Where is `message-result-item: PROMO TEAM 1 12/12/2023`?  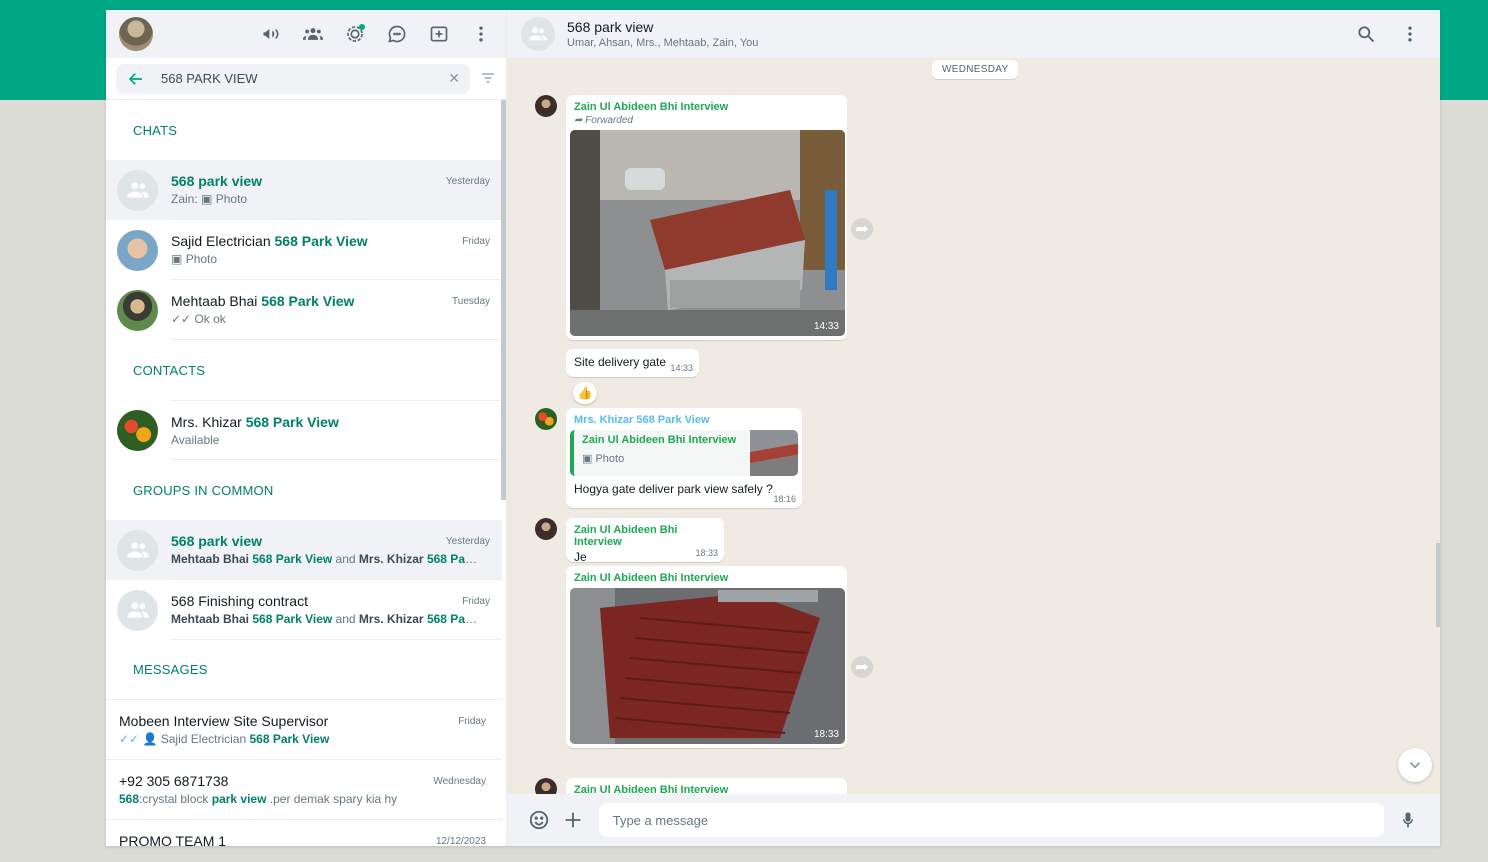
message-result-item: PROMO TEAM 1 12/12/2023 is located at coordinates (304, 833).